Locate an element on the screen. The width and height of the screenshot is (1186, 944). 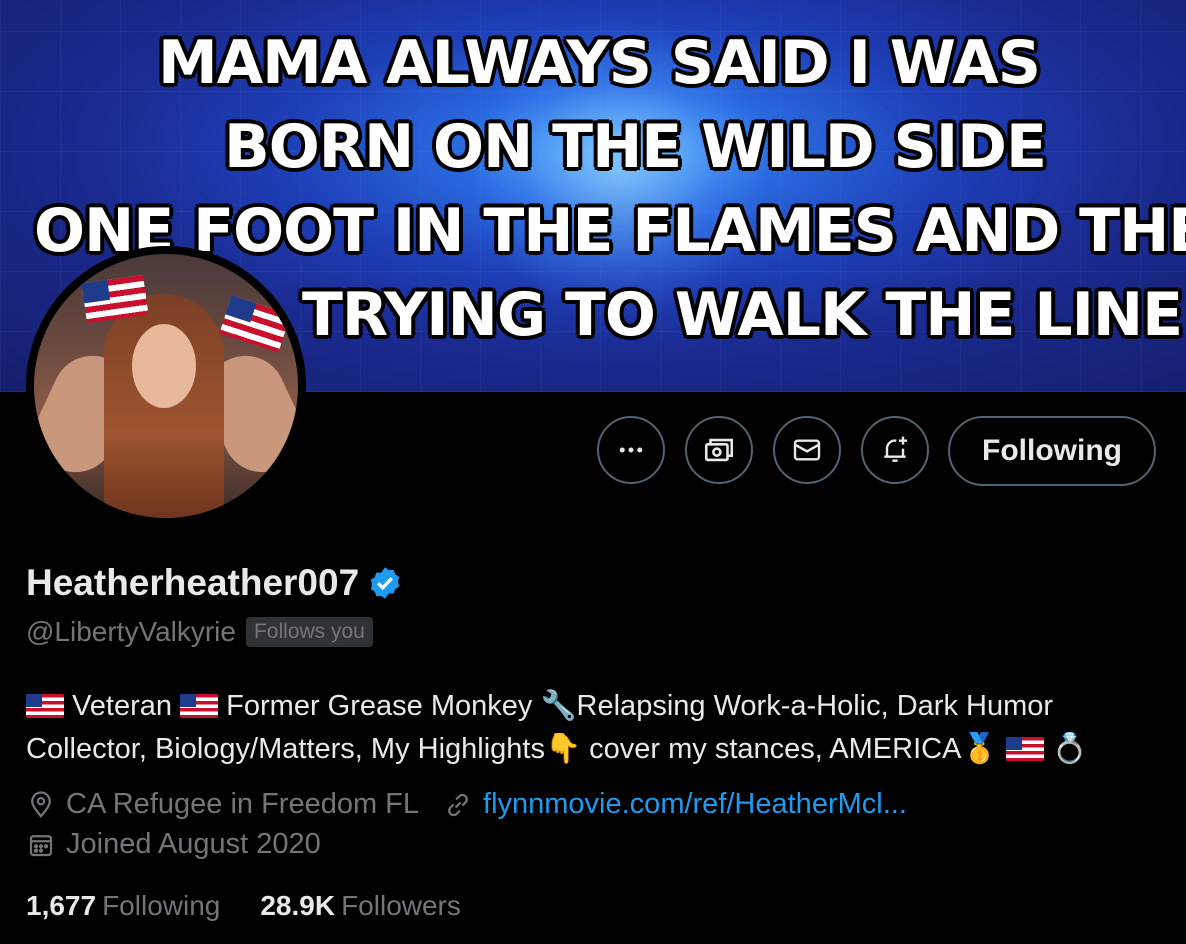
more-icon is located at coordinates (631, 450).